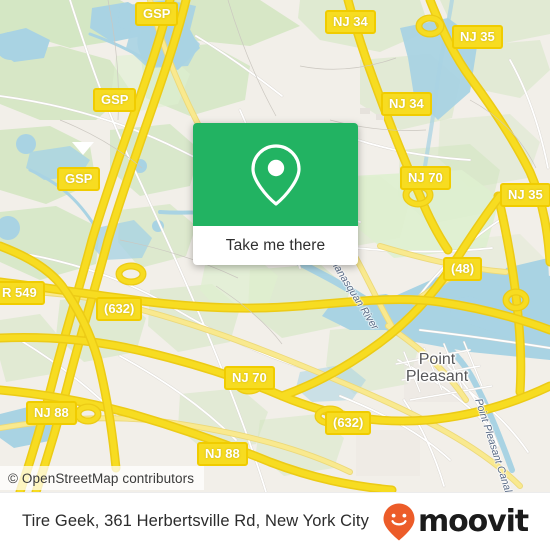  I want to click on moovit-pin-smile-icon, so click(399, 521).